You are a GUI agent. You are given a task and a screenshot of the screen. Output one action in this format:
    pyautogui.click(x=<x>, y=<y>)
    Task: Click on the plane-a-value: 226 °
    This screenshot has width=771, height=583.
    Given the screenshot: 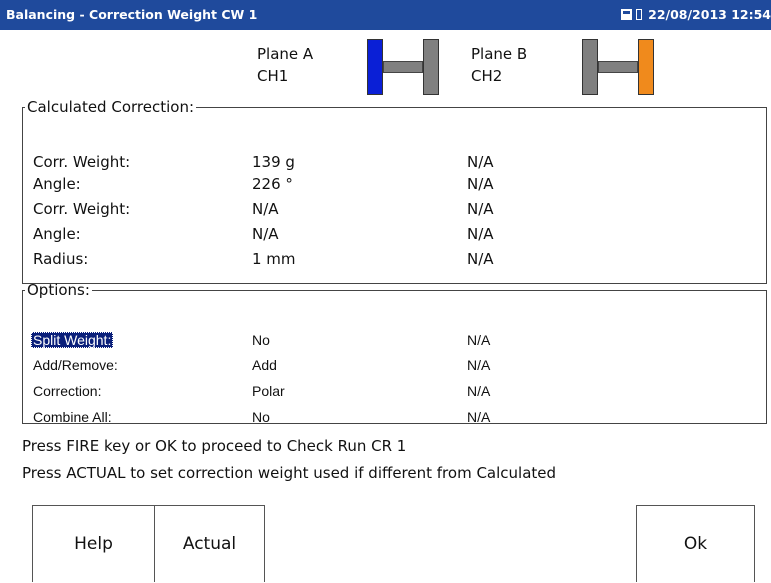 What is the action you would take?
    pyautogui.click(x=272, y=184)
    